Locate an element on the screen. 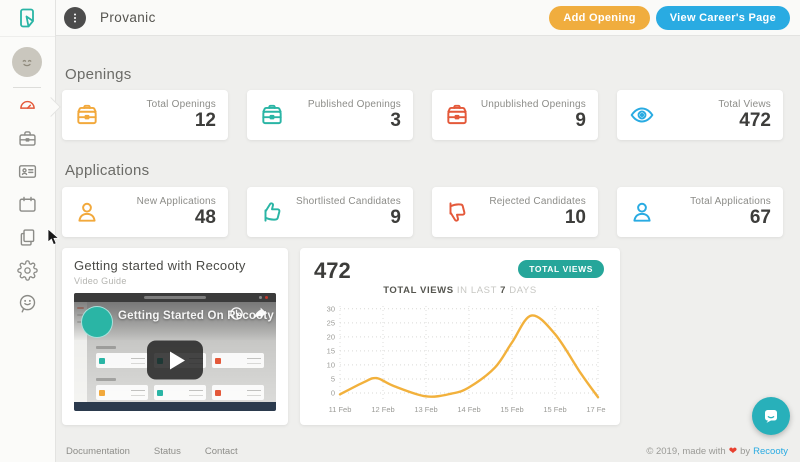 The image size is (800, 462). total-applications-card: Total Applications 67 is located at coordinates (700, 212).